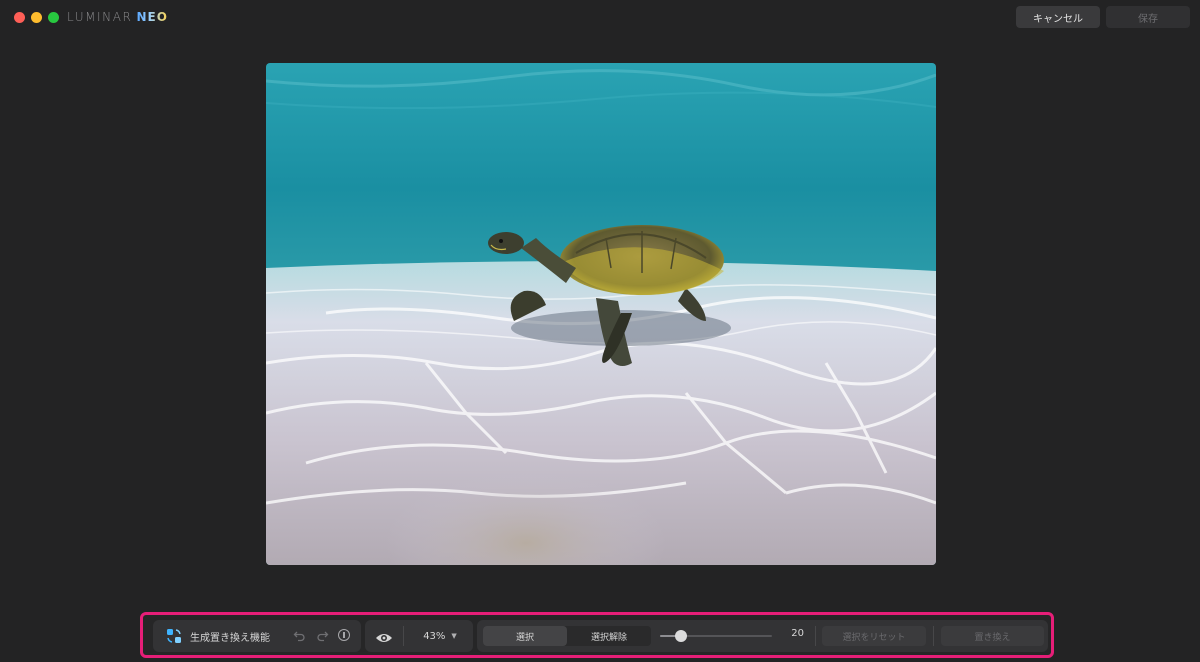 The height and width of the screenshot is (662, 1200). Describe the element at coordinates (525, 636) in the screenshot. I see `select-mode-button: 選択` at that location.